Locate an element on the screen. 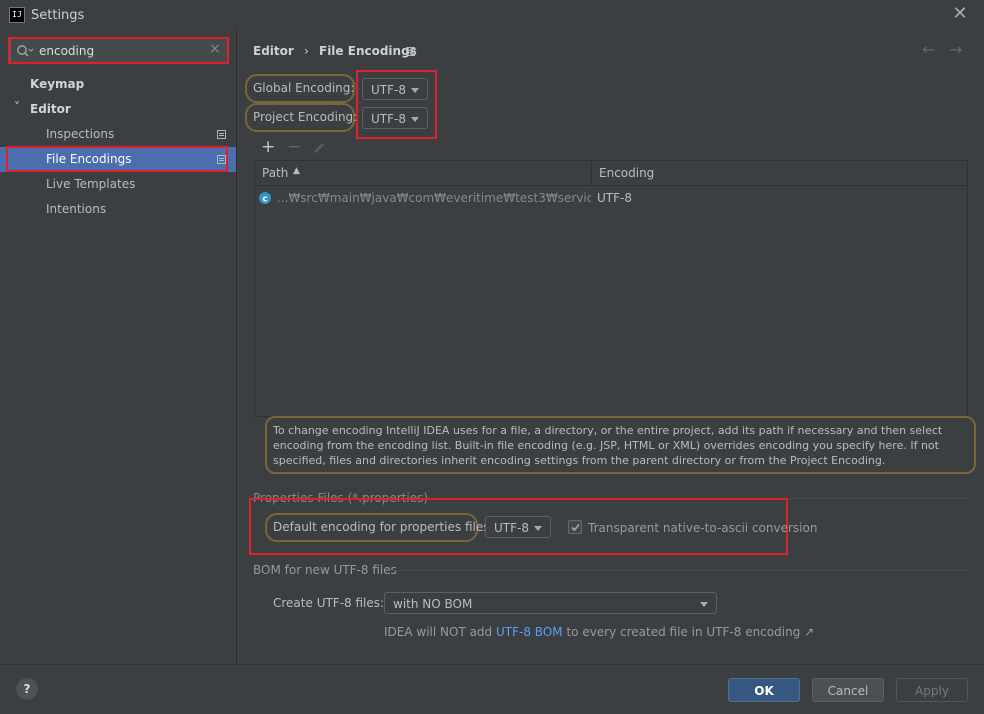 Image resolution: width=984 pixels, height=714 pixels. add-icon: + is located at coordinates (268, 147).